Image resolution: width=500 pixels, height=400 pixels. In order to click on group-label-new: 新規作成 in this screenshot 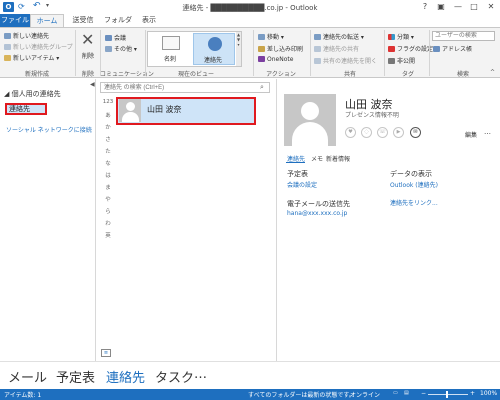, I will do `click(36, 74)`.